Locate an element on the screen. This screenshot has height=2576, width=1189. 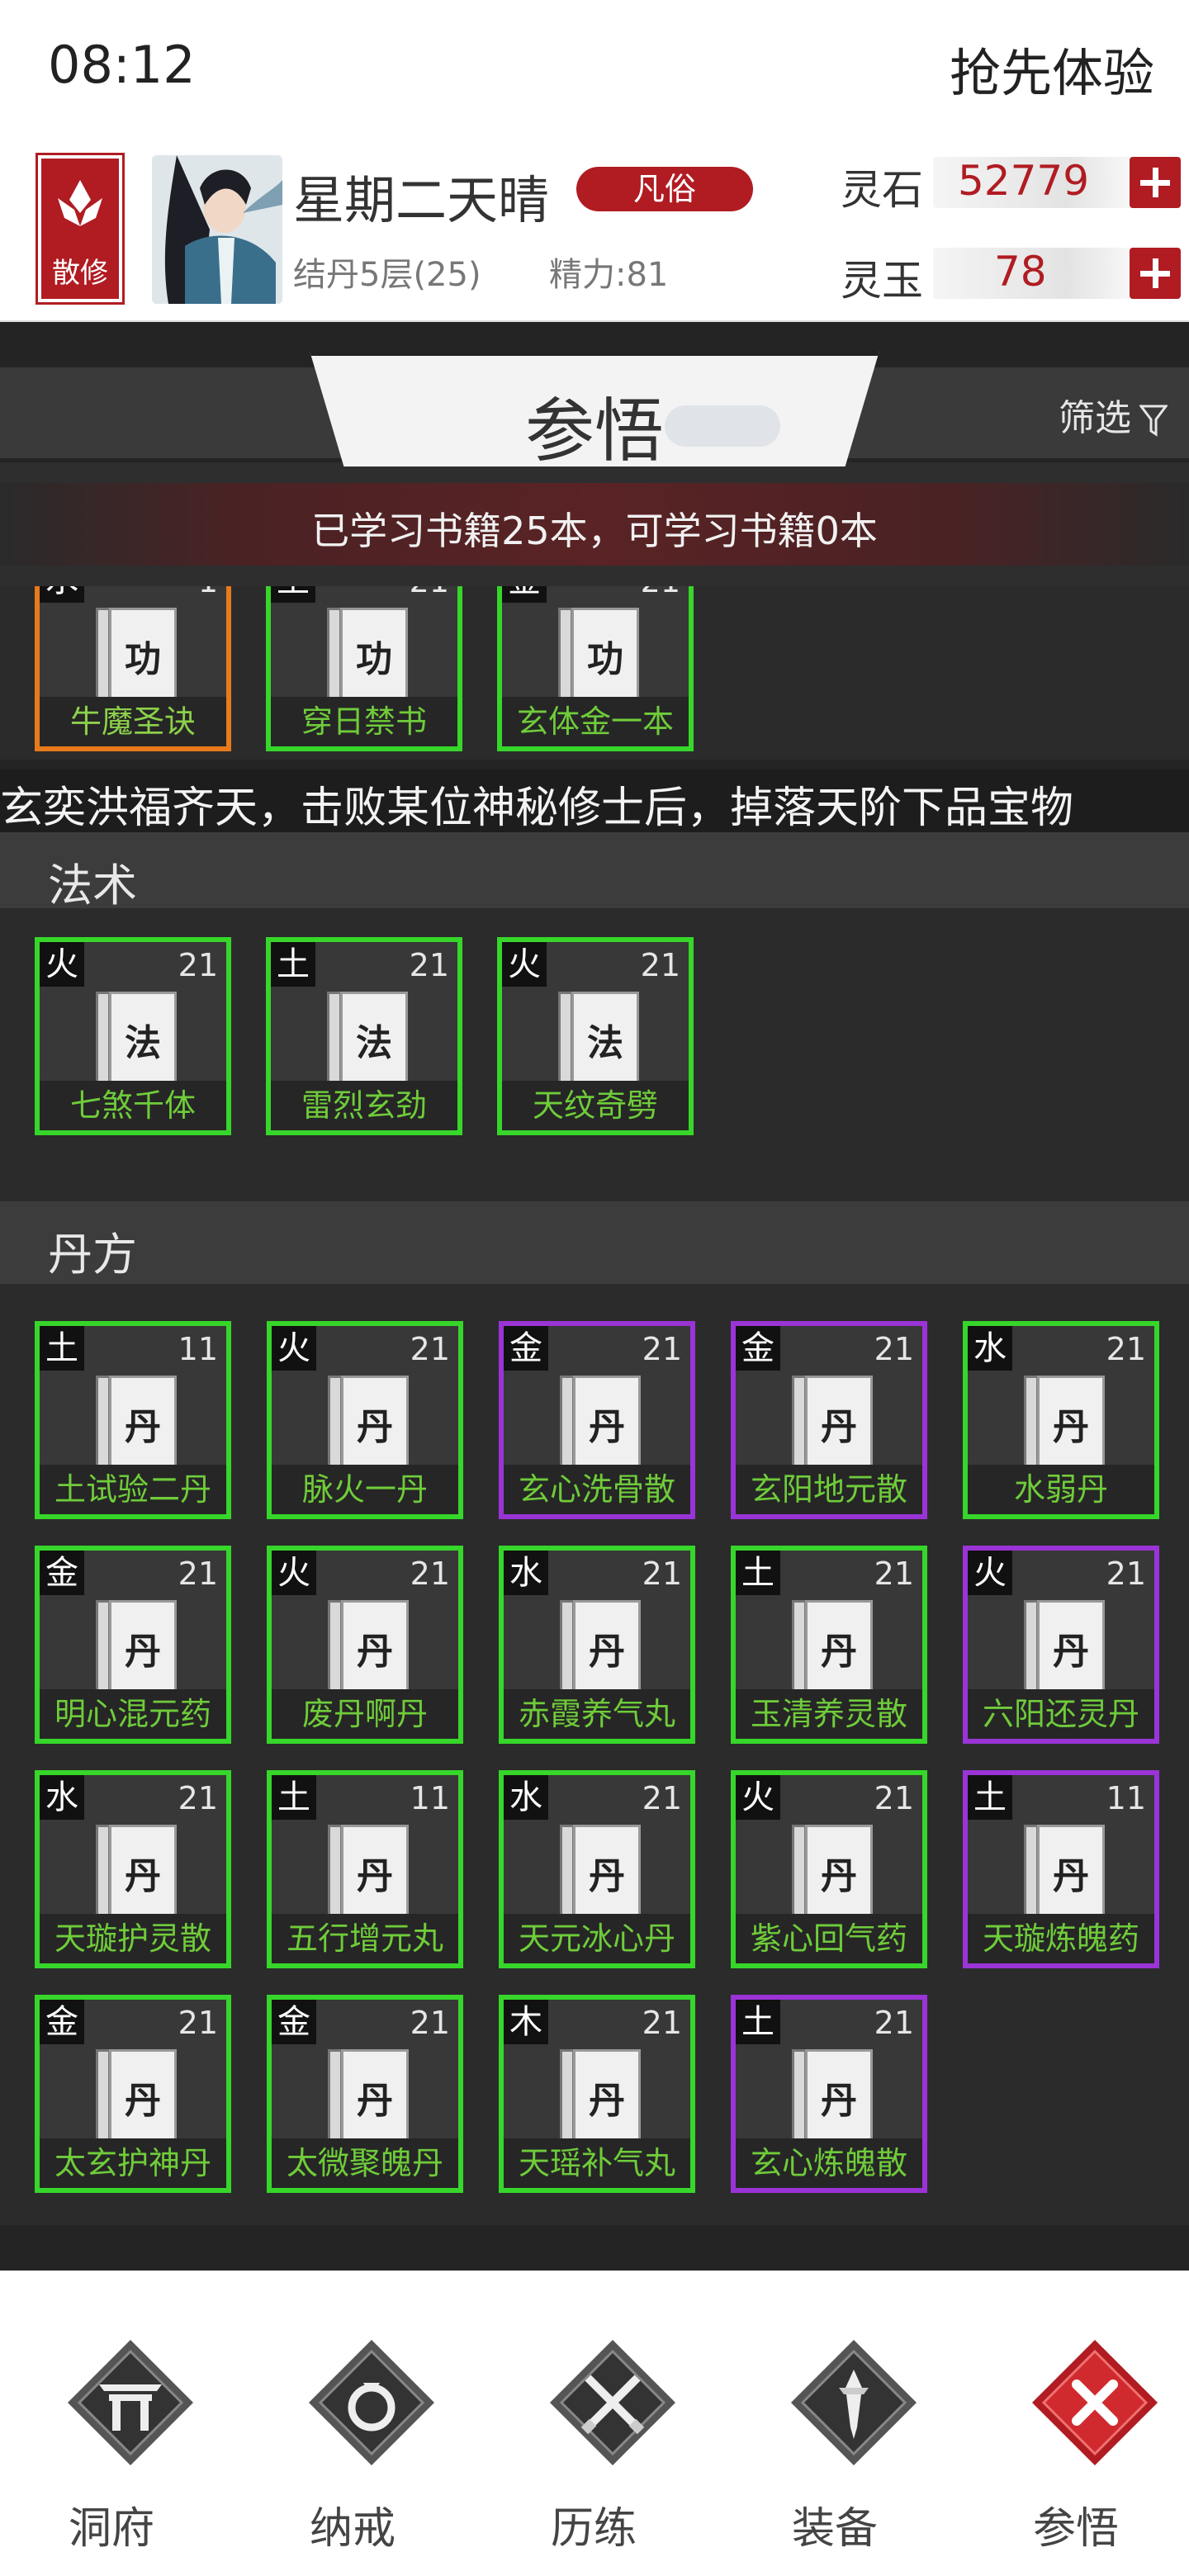
page-title: 参悟 is located at coordinates (594, 431).